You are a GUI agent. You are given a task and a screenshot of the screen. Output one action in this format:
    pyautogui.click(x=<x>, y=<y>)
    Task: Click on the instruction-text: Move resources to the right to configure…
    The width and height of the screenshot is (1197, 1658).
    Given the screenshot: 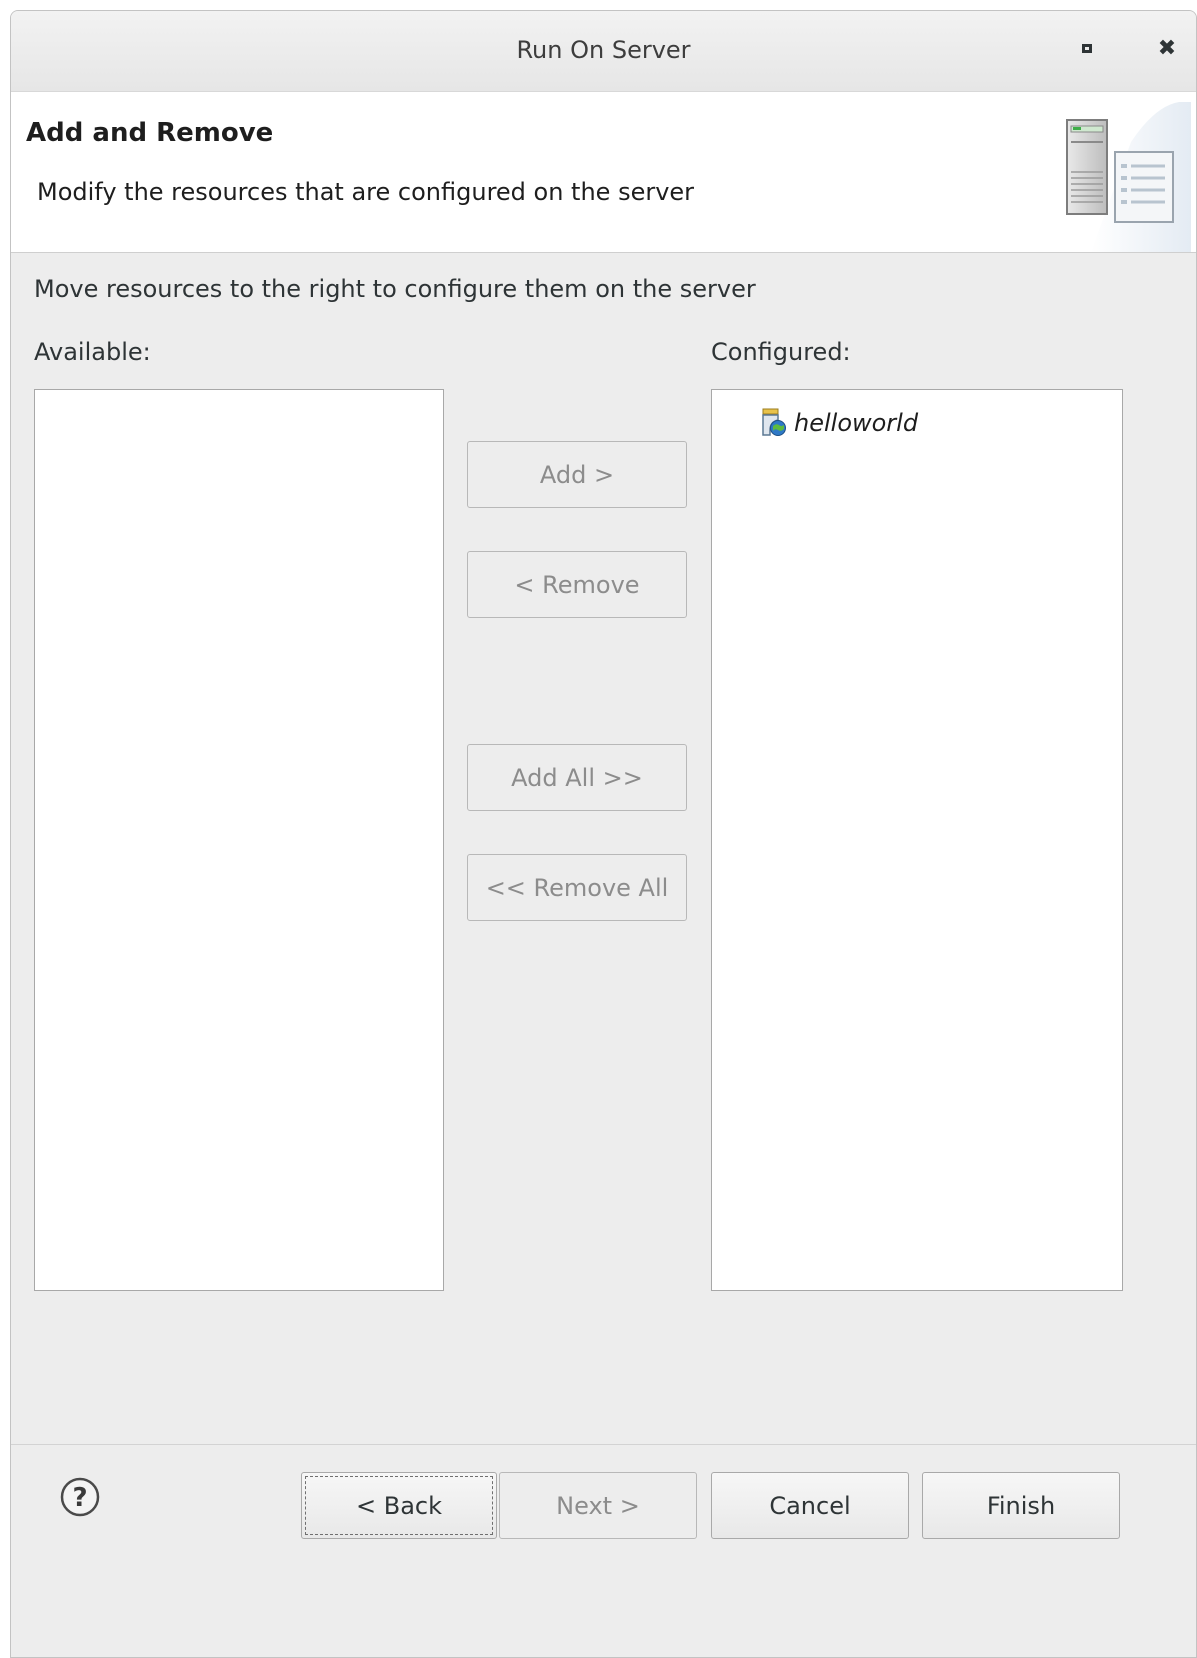 What is the action you would take?
    pyautogui.click(x=395, y=289)
    